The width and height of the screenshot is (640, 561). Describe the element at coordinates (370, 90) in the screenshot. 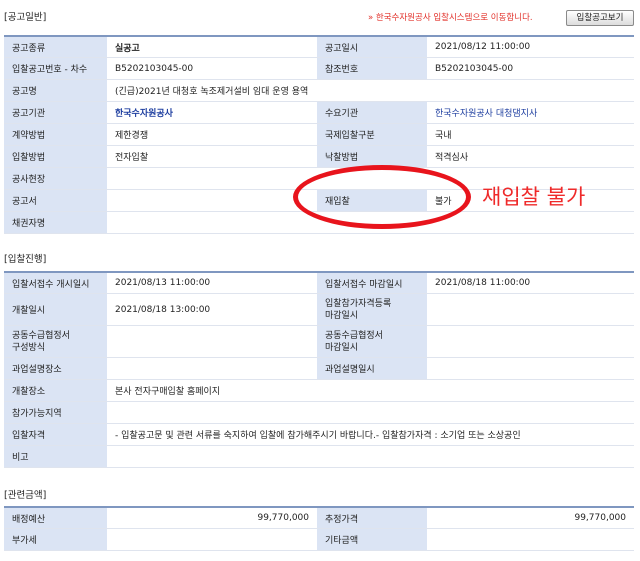

I see `notice-name-value: (긴급)2021년 대청호 녹조제거설비 임대 운영 용역` at that location.